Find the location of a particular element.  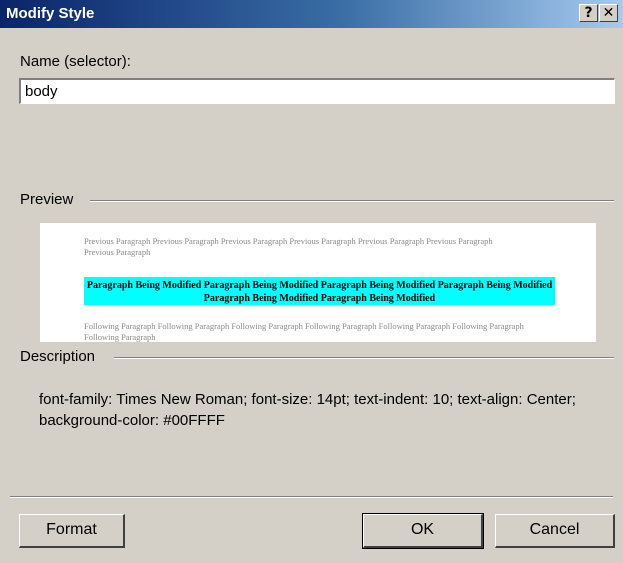

title-bar: Modify Style ? ✕ is located at coordinates (311, 14).